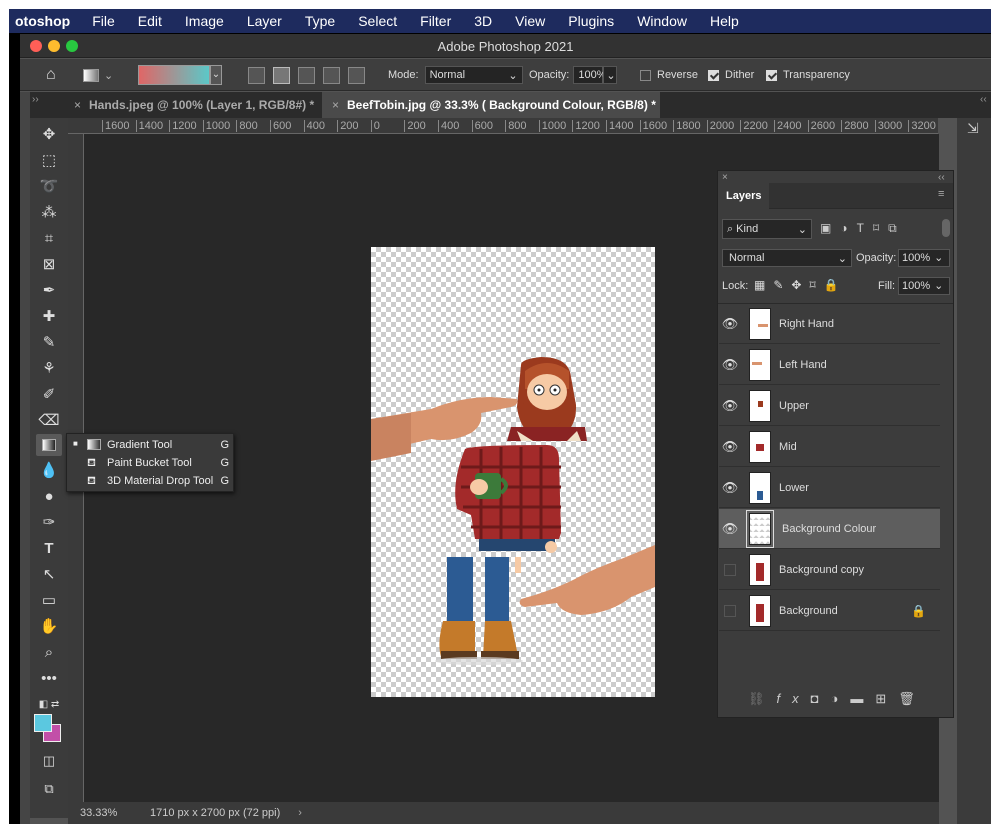 The height and width of the screenshot is (824, 991). Describe the element at coordinates (829, 324) in the screenshot. I see `layer-row-right-hand: 👁 Right Hand` at that location.